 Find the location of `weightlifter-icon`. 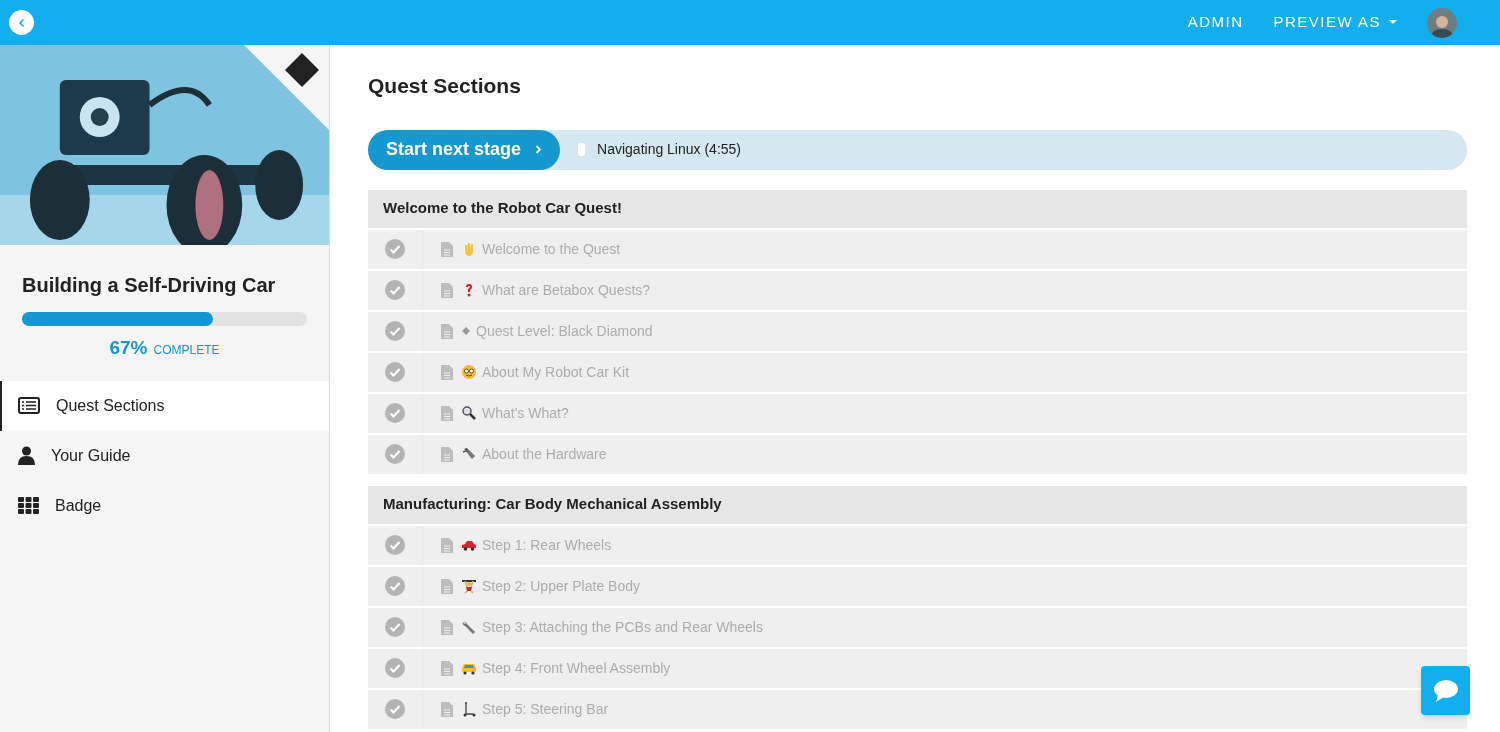

weightlifter-icon is located at coordinates (469, 586).